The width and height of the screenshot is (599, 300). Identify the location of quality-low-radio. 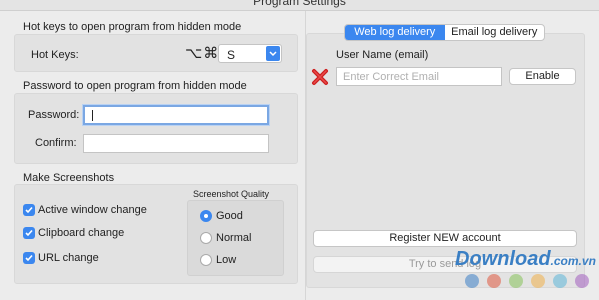
(206, 260).